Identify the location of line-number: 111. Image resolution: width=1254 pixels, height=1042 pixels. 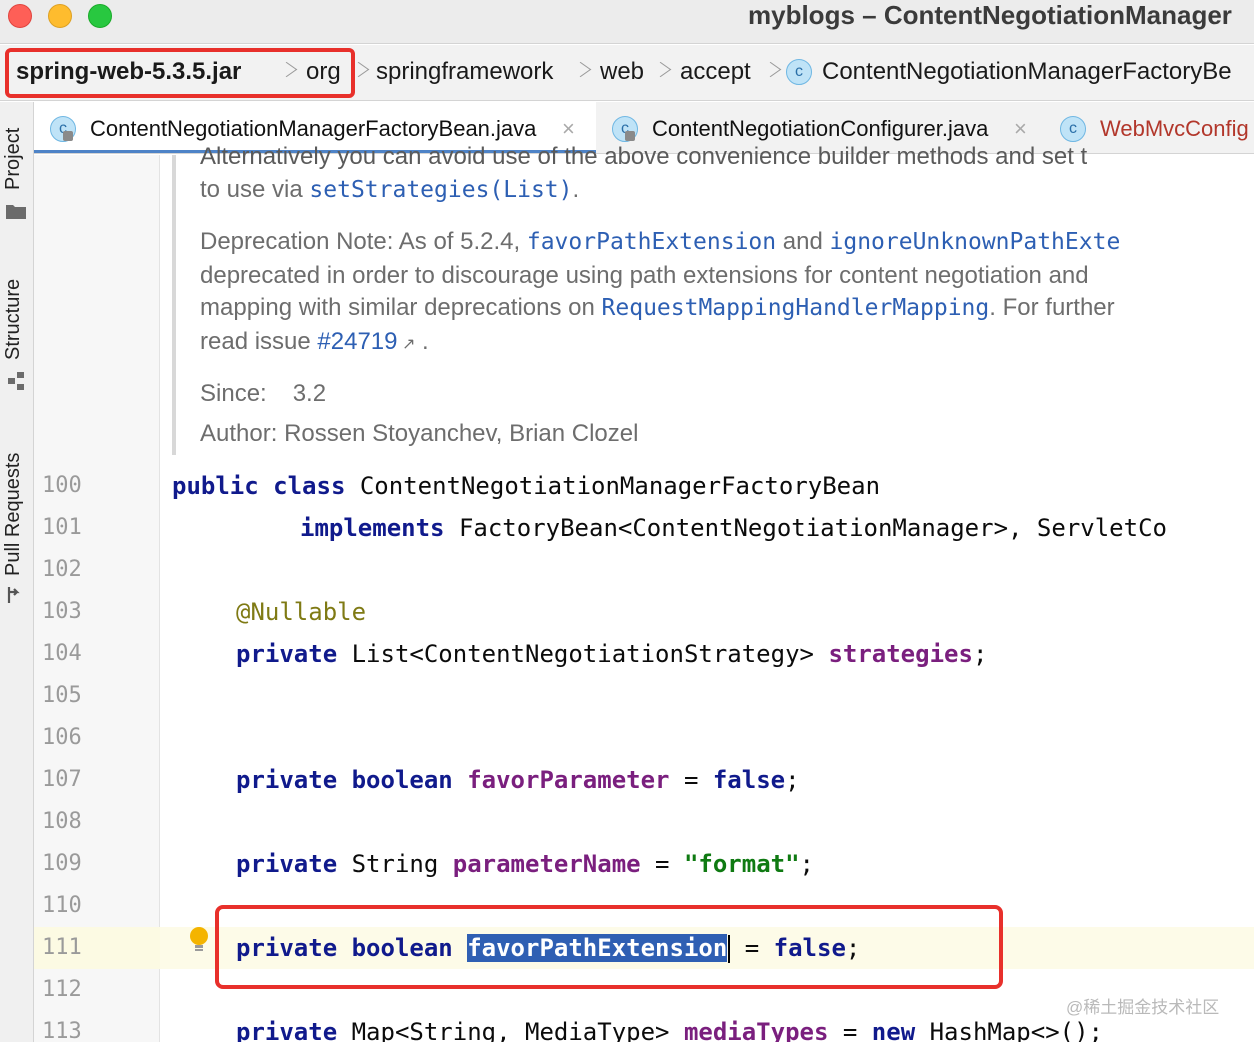
(62, 947).